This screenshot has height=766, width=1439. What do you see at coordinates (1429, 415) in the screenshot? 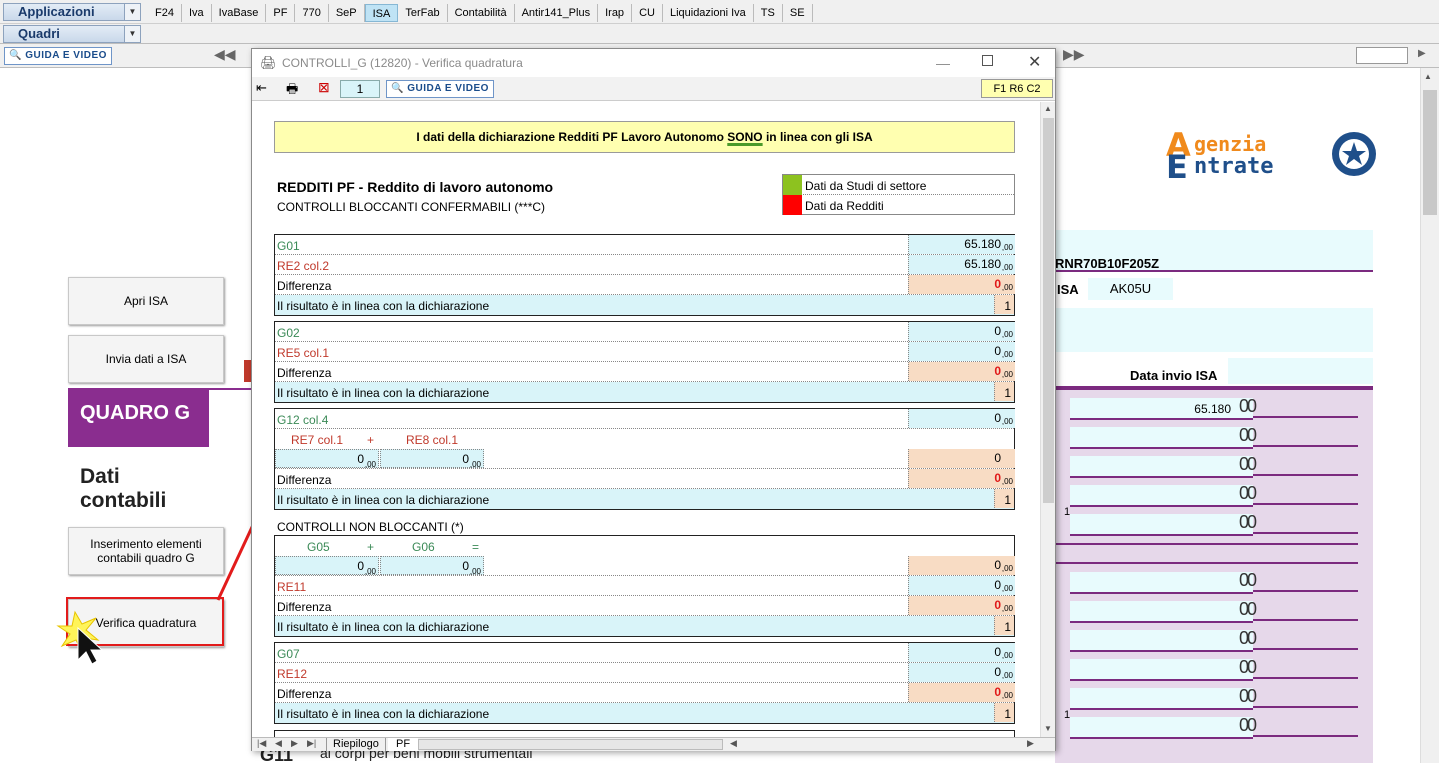
I see `main-scrollbar: ▲` at bounding box center [1429, 415].